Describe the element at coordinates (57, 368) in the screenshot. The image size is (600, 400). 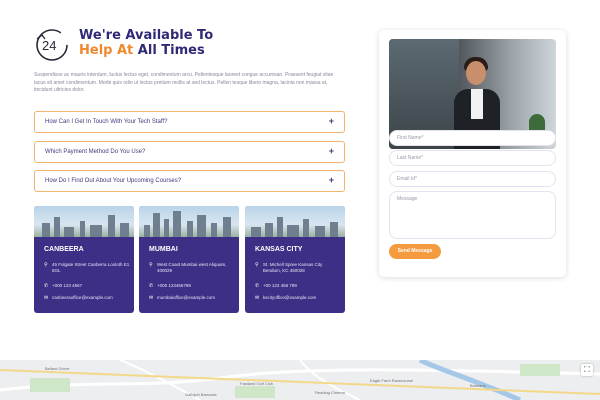
I see `map-label: Bellard Grove` at that location.